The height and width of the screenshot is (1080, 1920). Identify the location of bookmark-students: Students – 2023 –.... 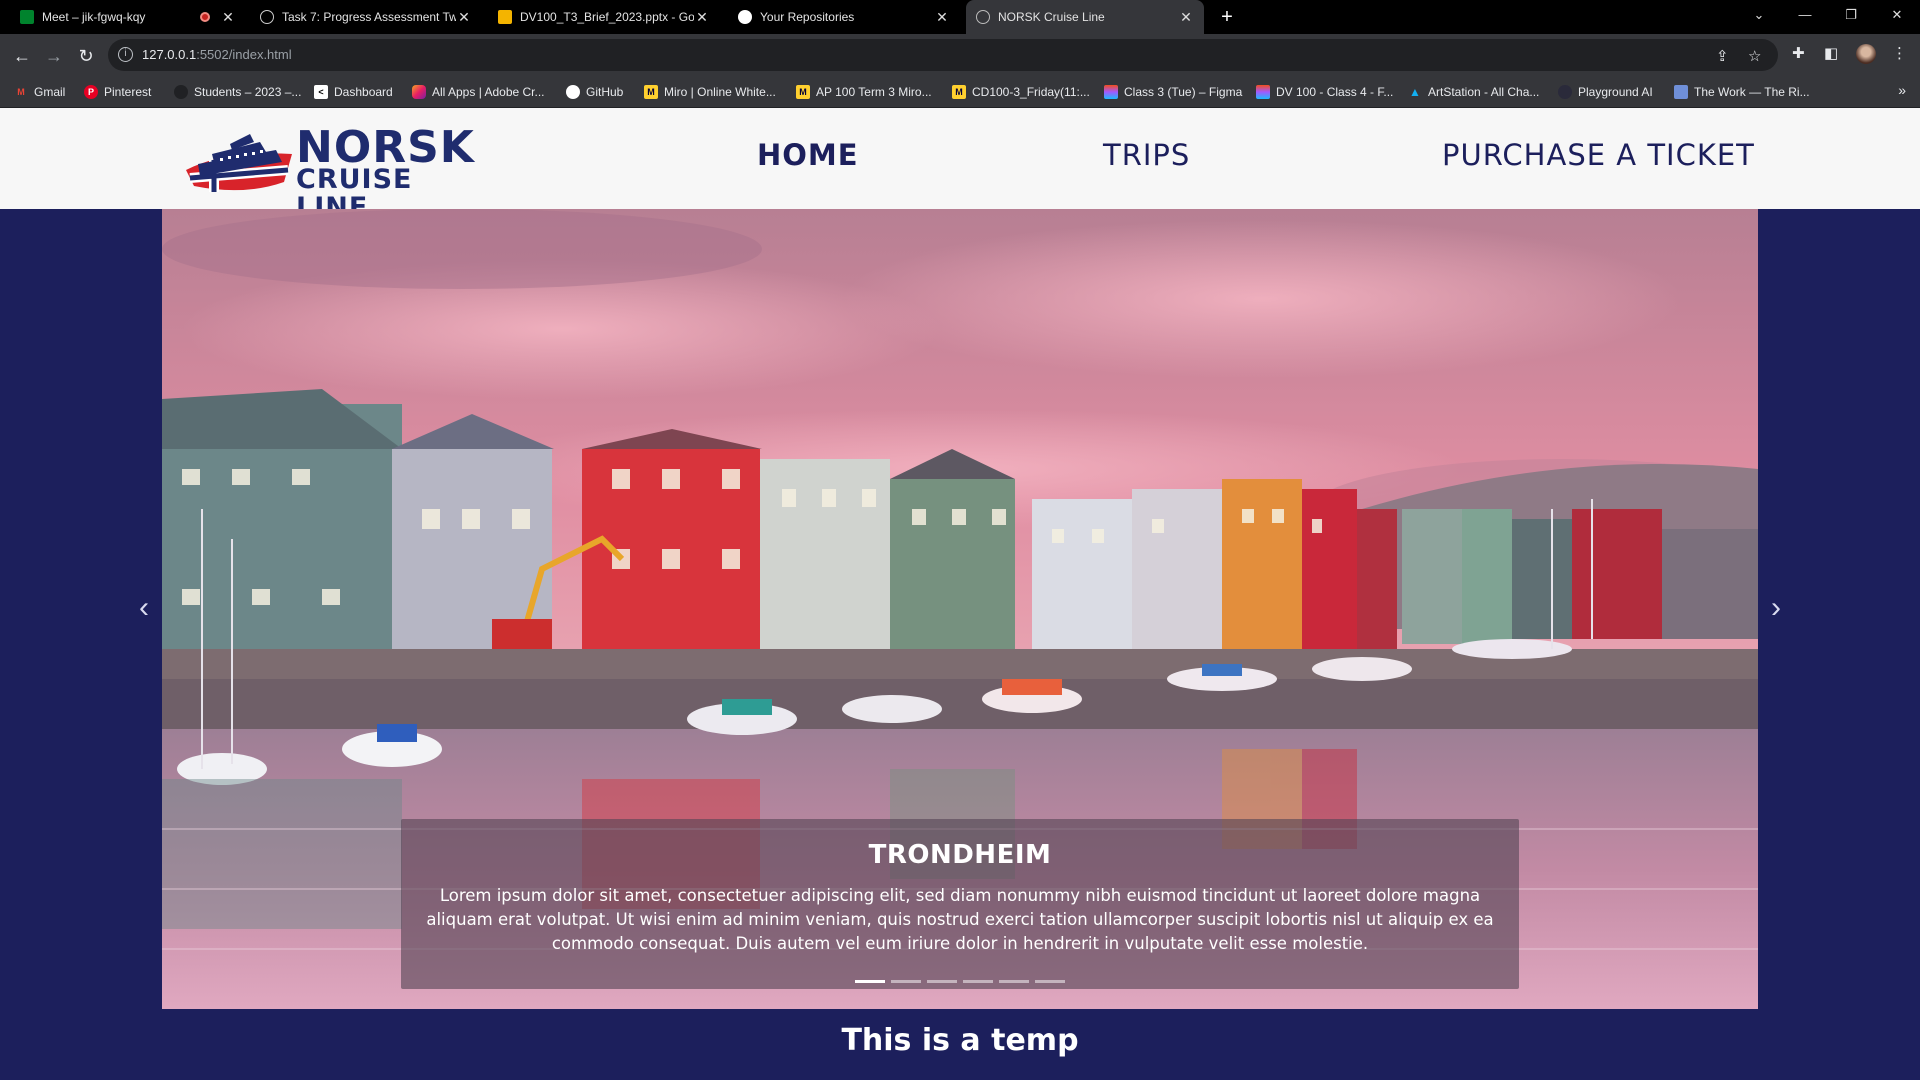
(237, 92).